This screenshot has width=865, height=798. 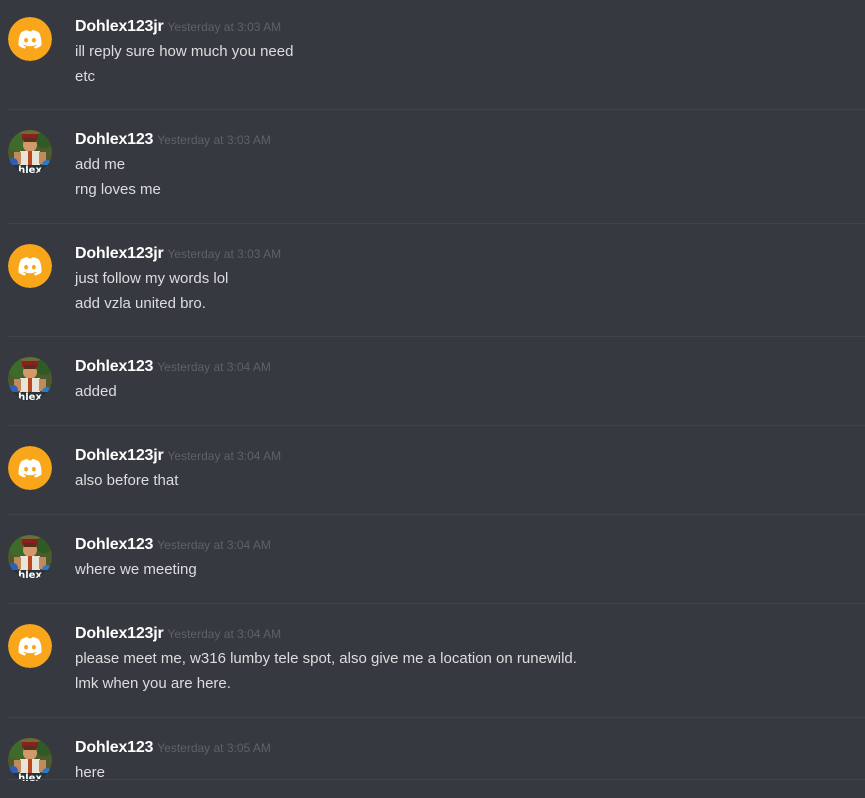 What do you see at coordinates (214, 748) in the screenshot?
I see `message-timestamp: Yesterday at 3:05 AM` at bounding box center [214, 748].